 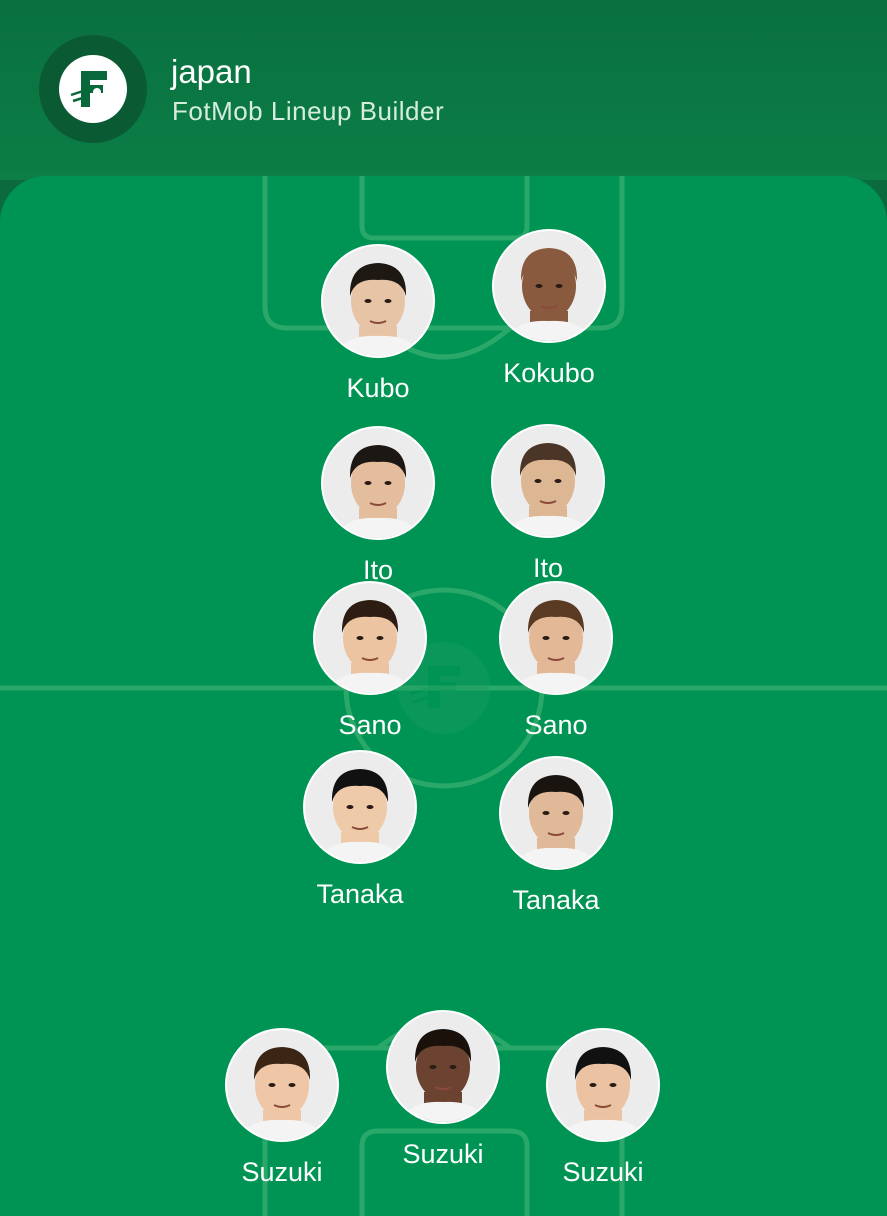 I want to click on page-subtitle: FotMob Lineup Builder, so click(x=308, y=111).